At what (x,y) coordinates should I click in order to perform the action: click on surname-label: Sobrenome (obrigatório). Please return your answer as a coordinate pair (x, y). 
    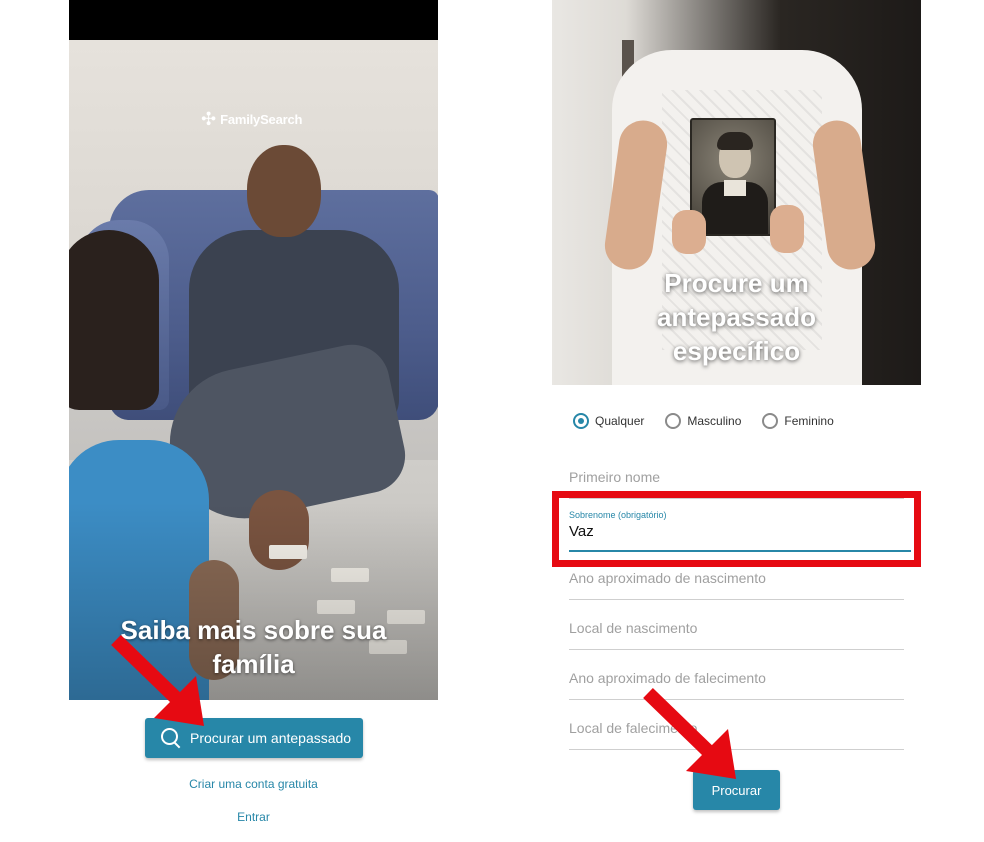
    Looking at the image, I should click on (618, 515).